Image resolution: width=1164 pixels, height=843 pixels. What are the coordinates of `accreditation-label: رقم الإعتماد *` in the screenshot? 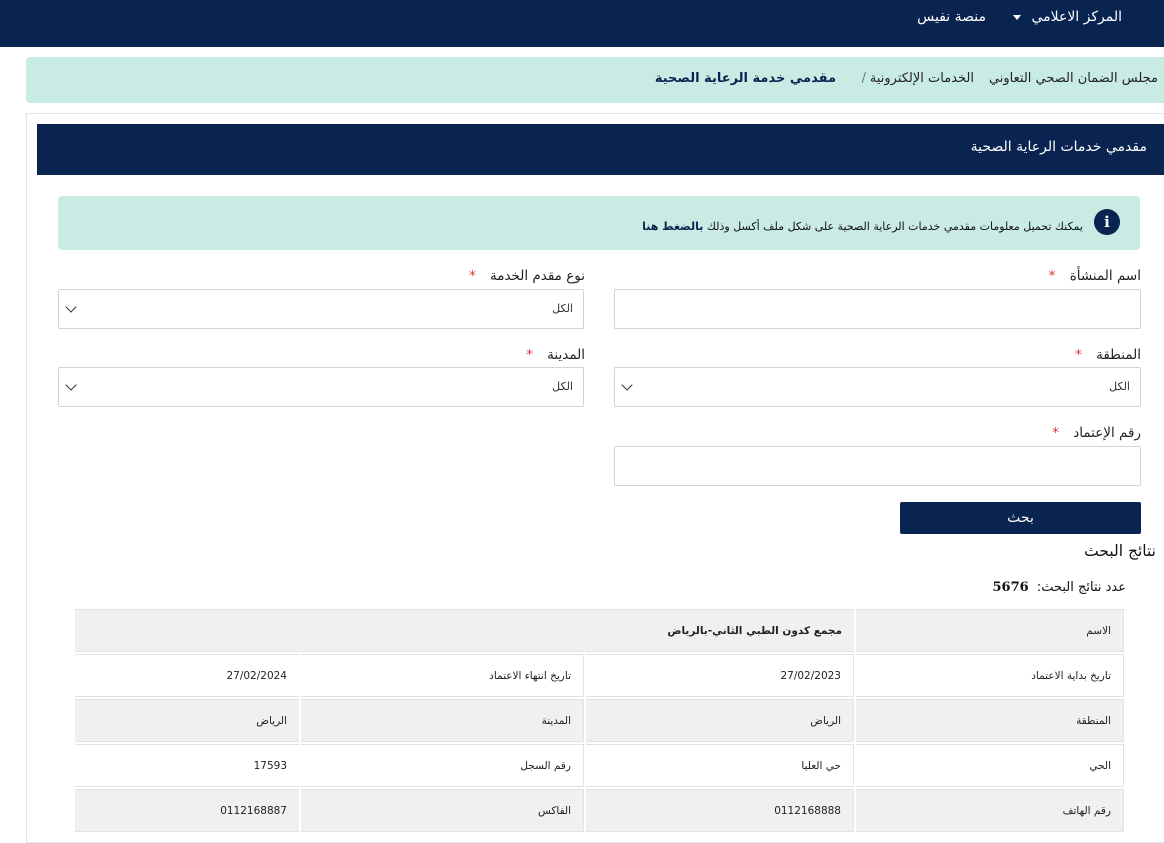 It's located at (1096, 433).